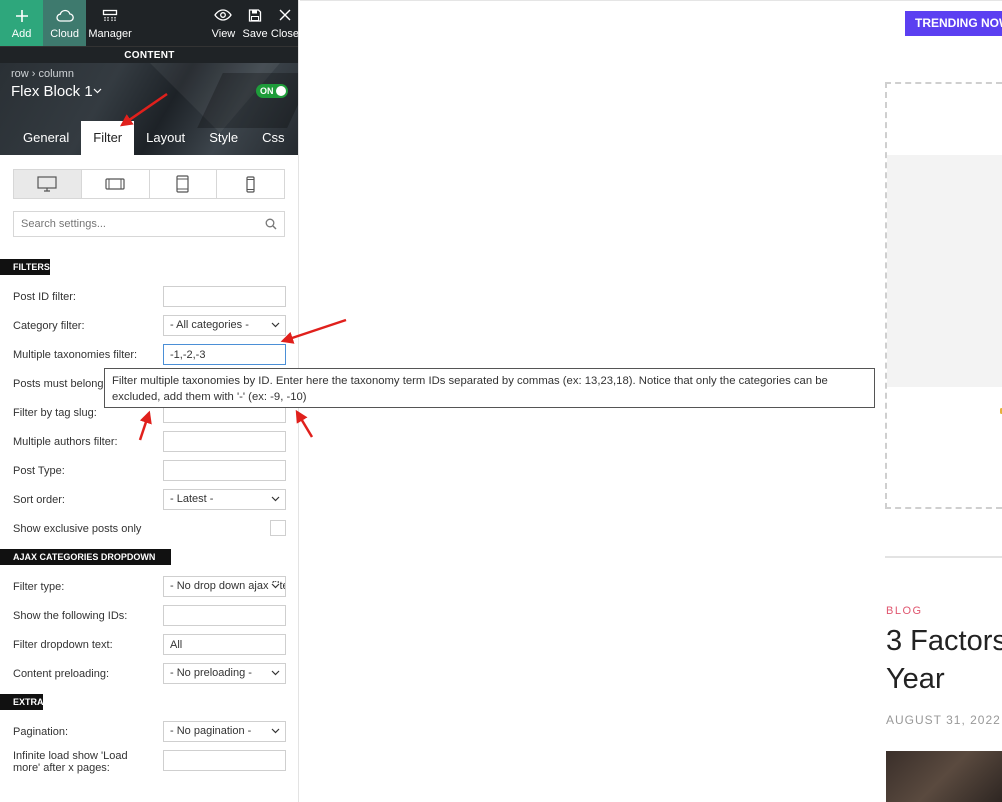 The height and width of the screenshot is (802, 1002). Describe the element at coordinates (22, 23) in the screenshot. I see `add-button: Add` at that location.